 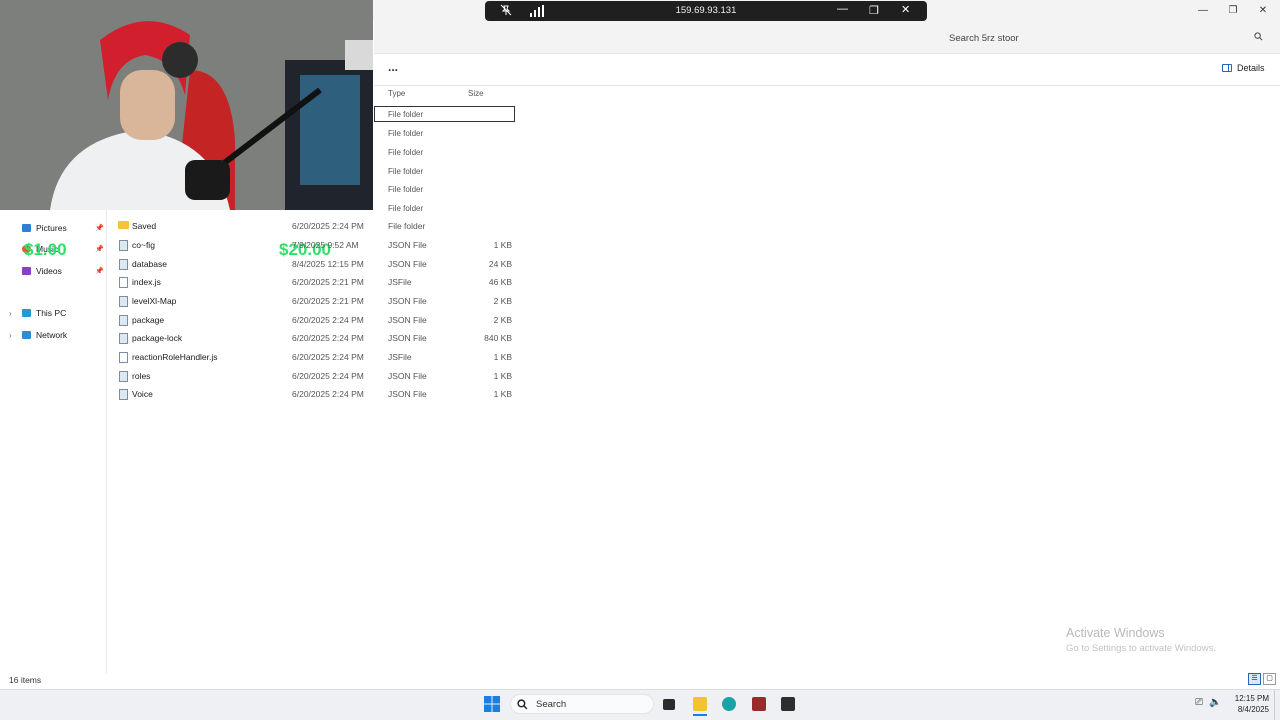 I want to click on file-size: 46 KB, so click(x=500, y=282).